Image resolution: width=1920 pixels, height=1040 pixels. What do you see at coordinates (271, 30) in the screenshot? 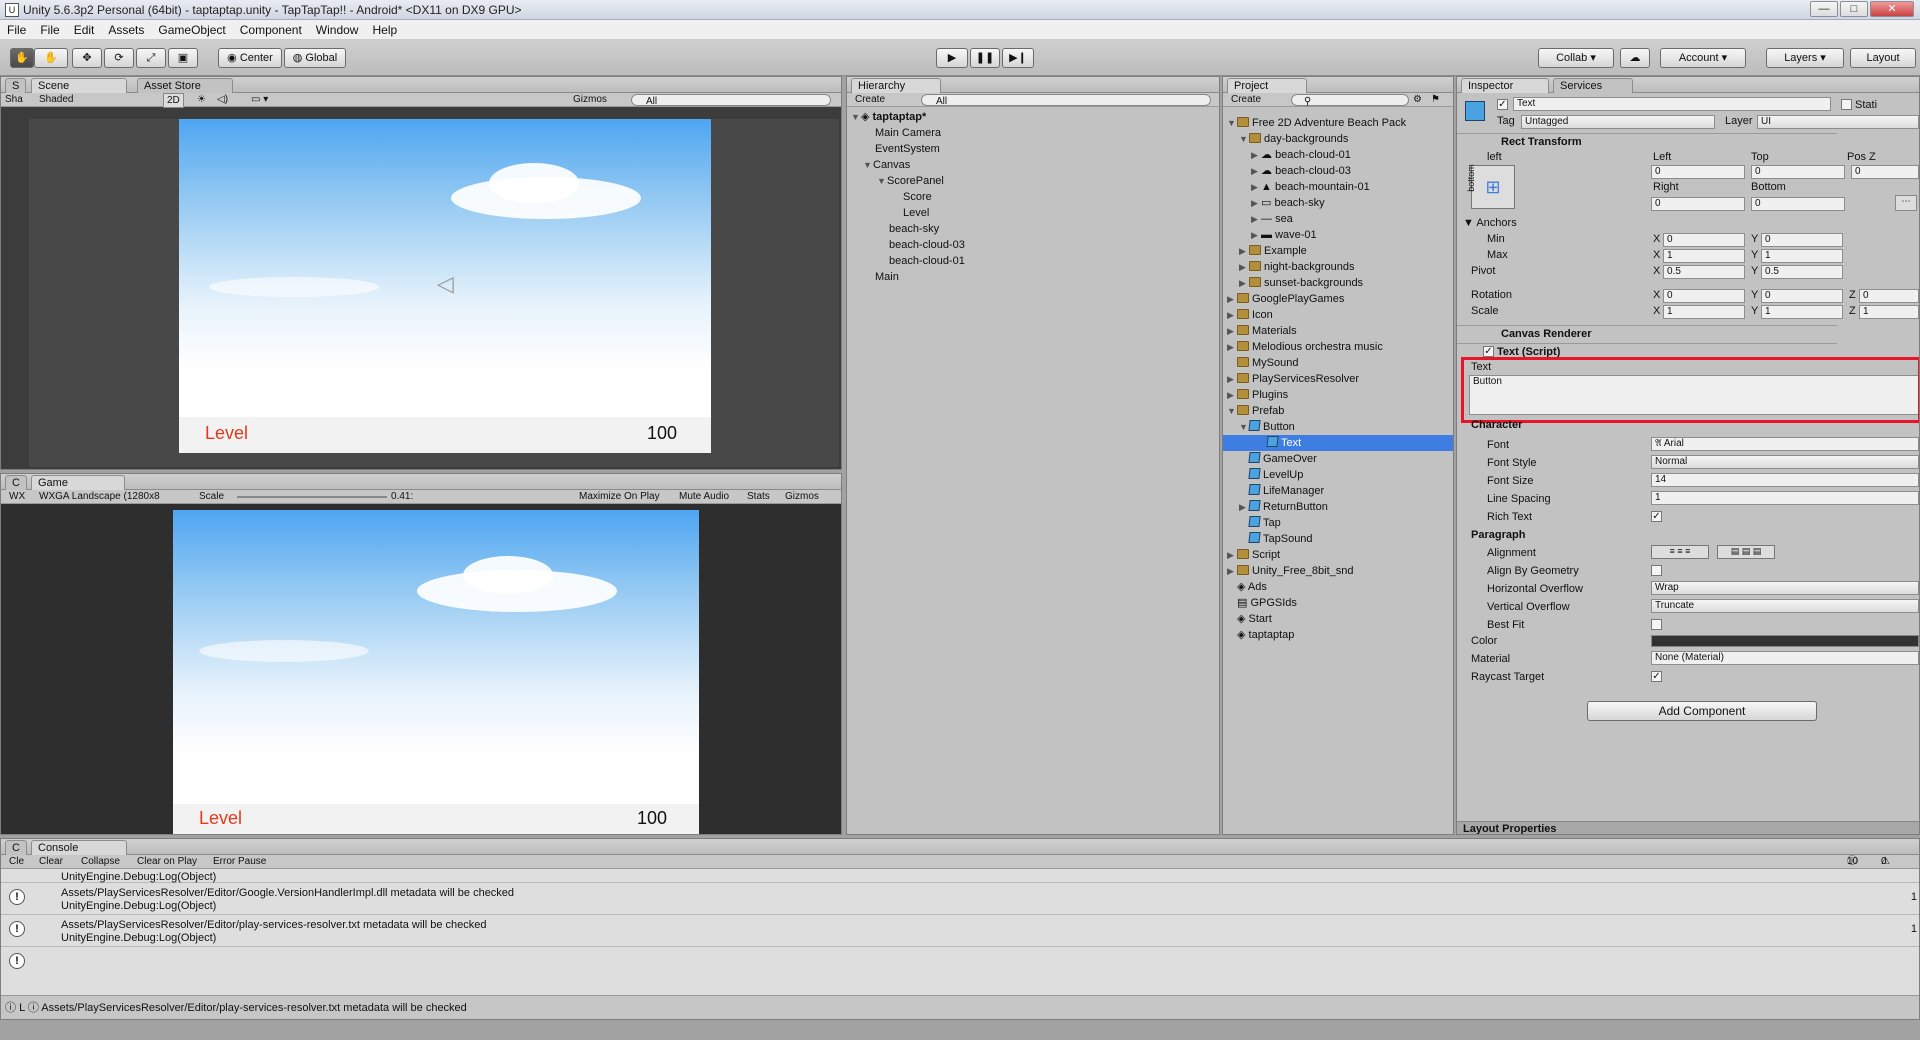
I see `menu-component: Component` at bounding box center [271, 30].